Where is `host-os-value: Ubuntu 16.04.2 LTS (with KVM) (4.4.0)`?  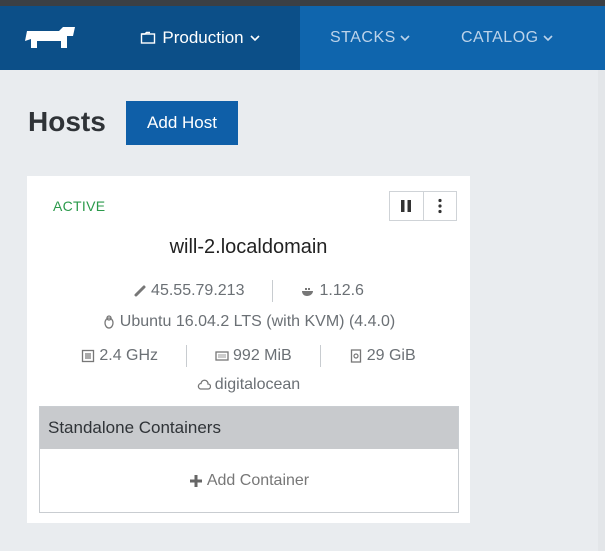
host-os-value: Ubuntu 16.04.2 LTS (with KVM) (4.4.0) is located at coordinates (257, 321).